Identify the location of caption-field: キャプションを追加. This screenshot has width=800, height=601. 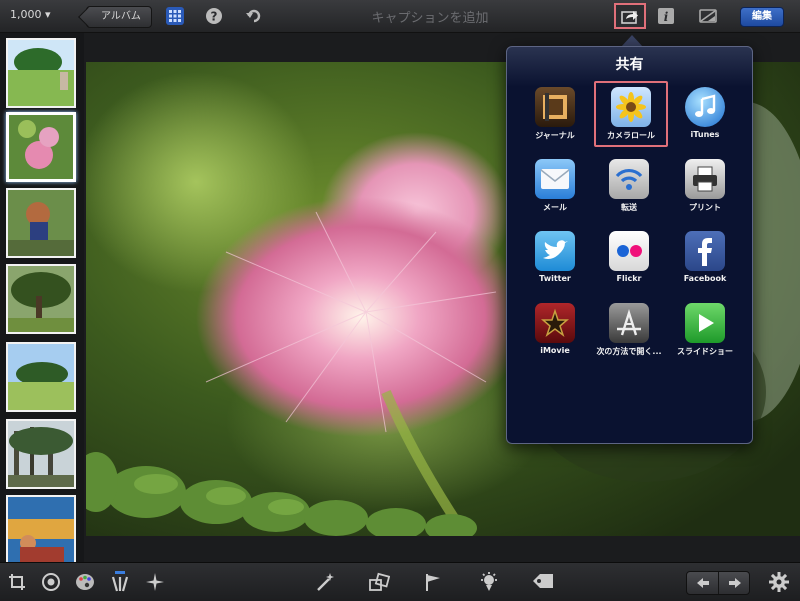
(430, 16).